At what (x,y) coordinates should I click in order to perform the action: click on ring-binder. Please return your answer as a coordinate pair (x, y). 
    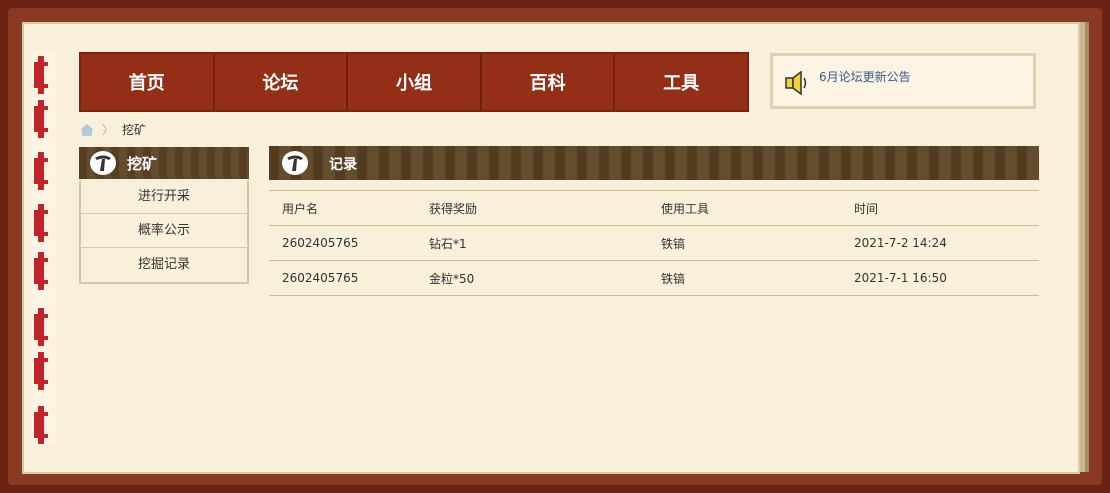
    Looking at the image, I should click on (44, 248).